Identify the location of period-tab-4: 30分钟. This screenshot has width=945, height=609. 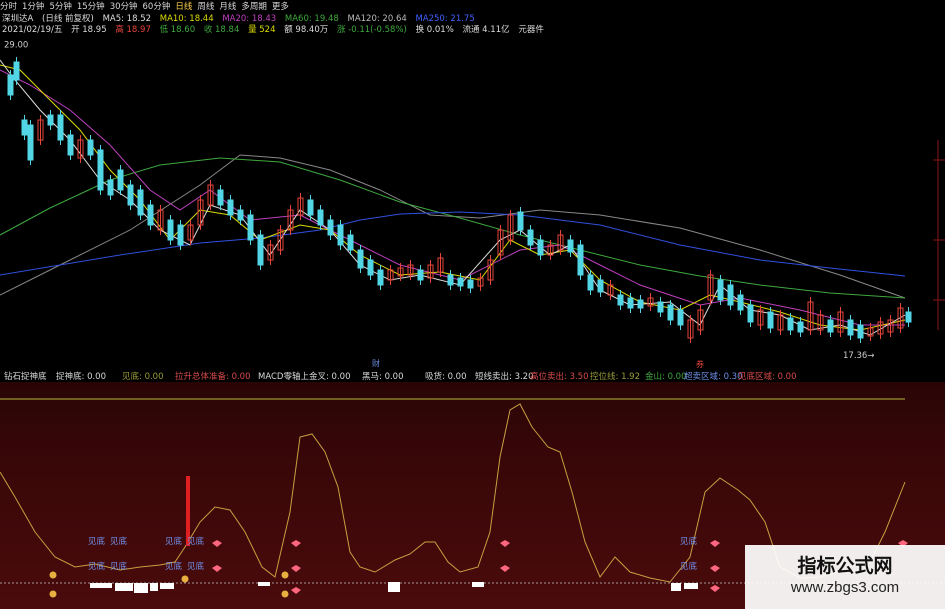
(124, 6).